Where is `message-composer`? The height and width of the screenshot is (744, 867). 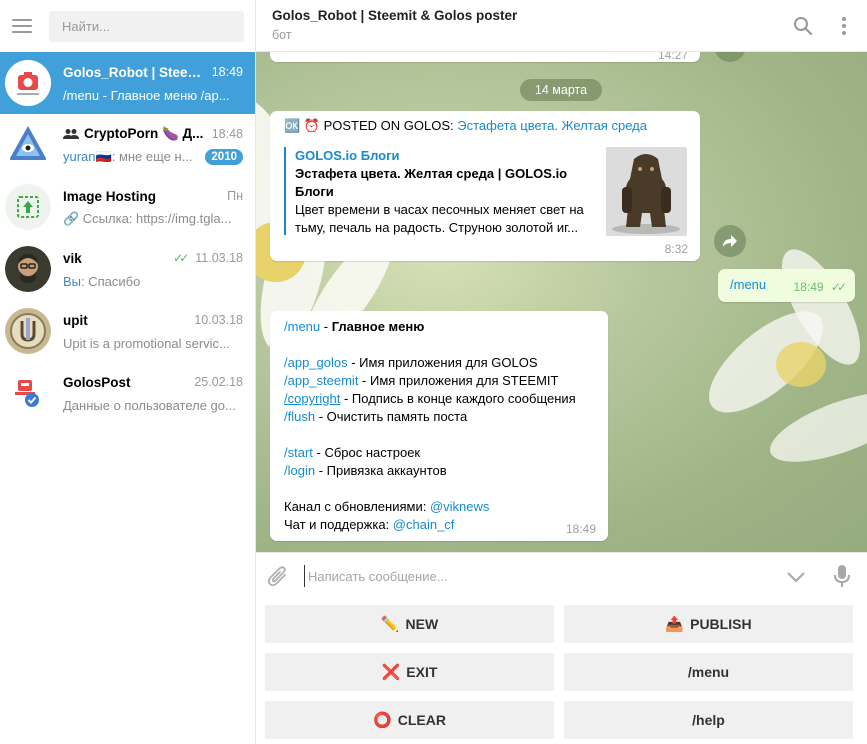
message-composer is located at coordinates (561, 575).